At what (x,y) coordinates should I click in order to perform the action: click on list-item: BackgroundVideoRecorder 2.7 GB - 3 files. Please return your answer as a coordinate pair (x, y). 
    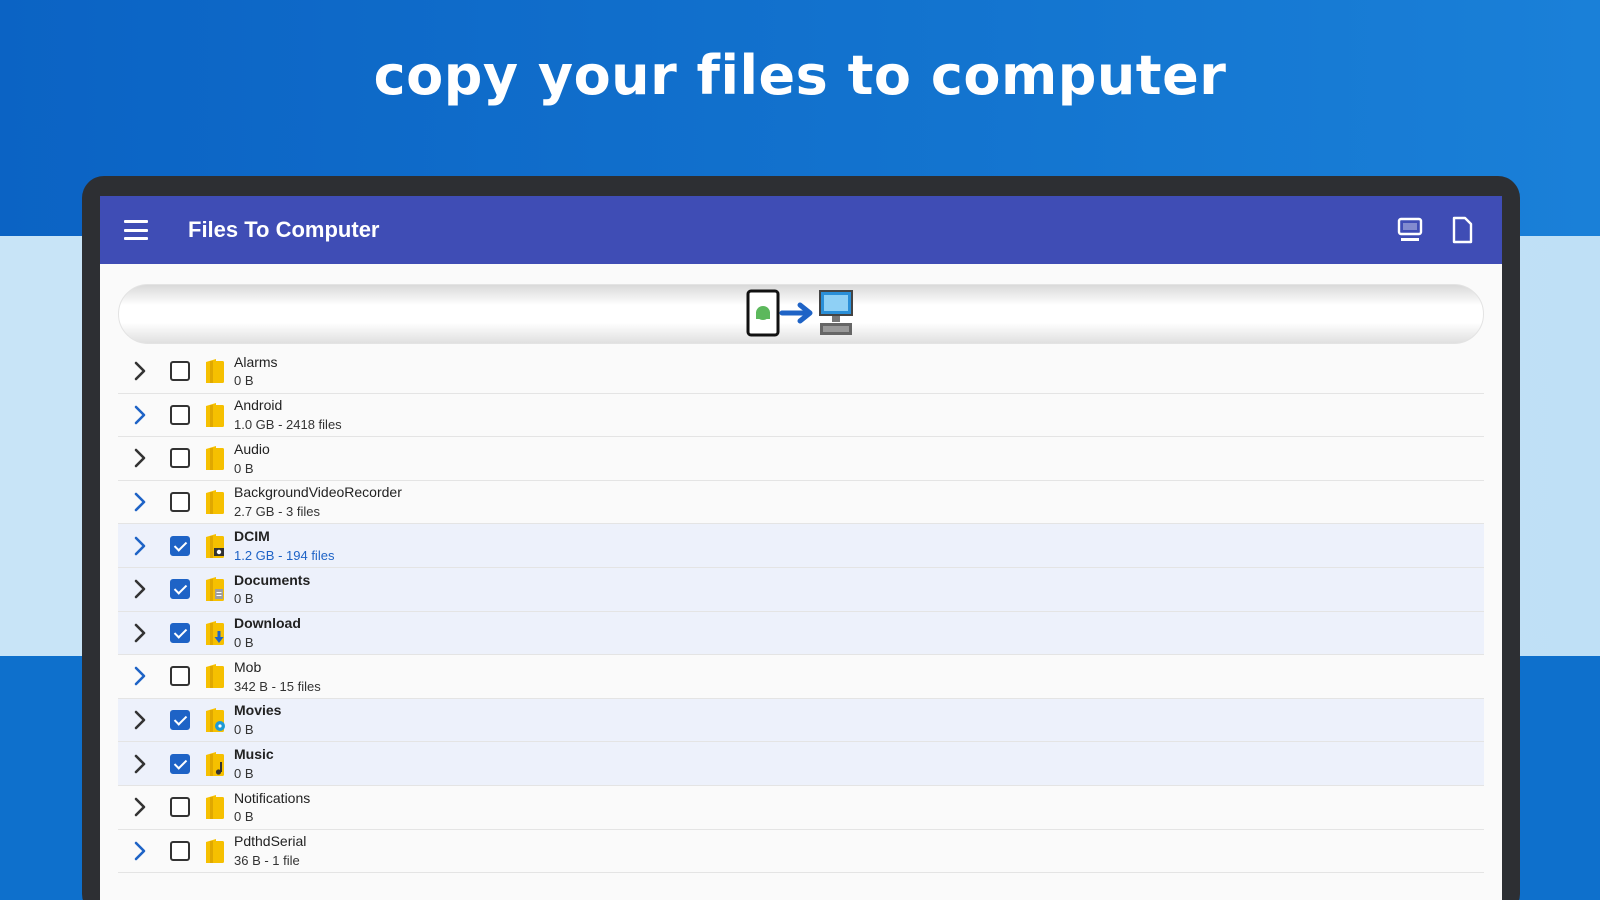
    Looking at the image, I should click on (801, 502).